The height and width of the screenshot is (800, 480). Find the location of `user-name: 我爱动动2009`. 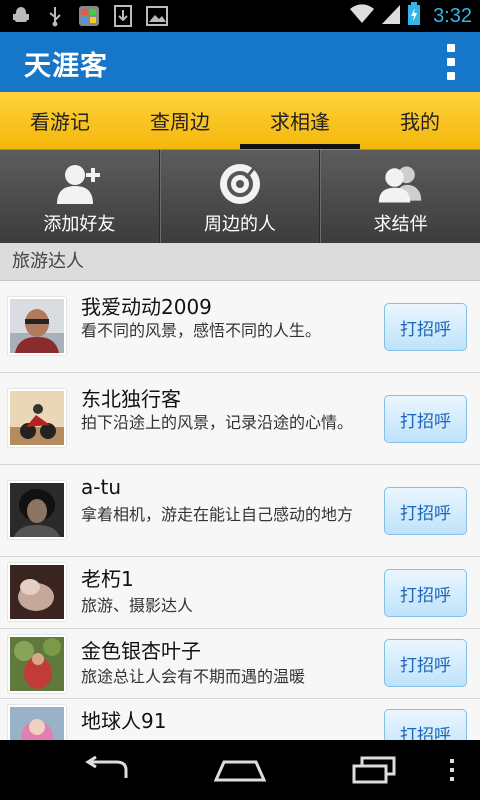

user-name: 我爱动动2009 is located at coordinates (146, 307).